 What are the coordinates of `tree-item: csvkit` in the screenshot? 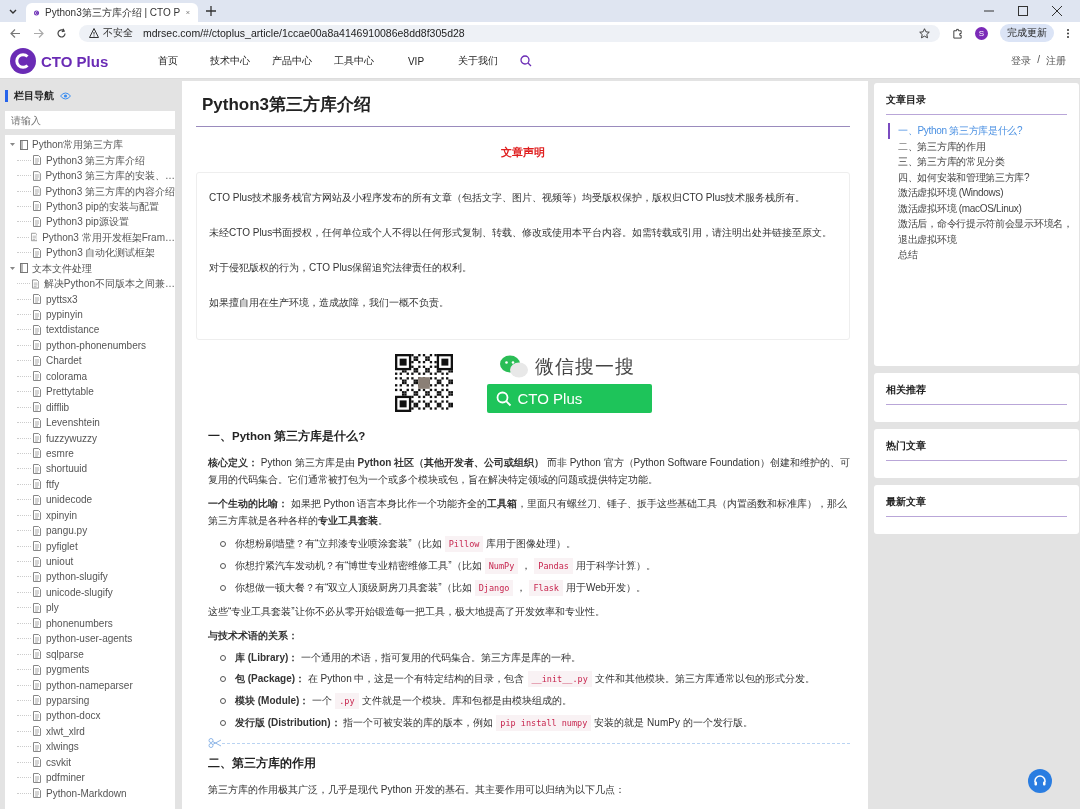 It's located at (90, 762).